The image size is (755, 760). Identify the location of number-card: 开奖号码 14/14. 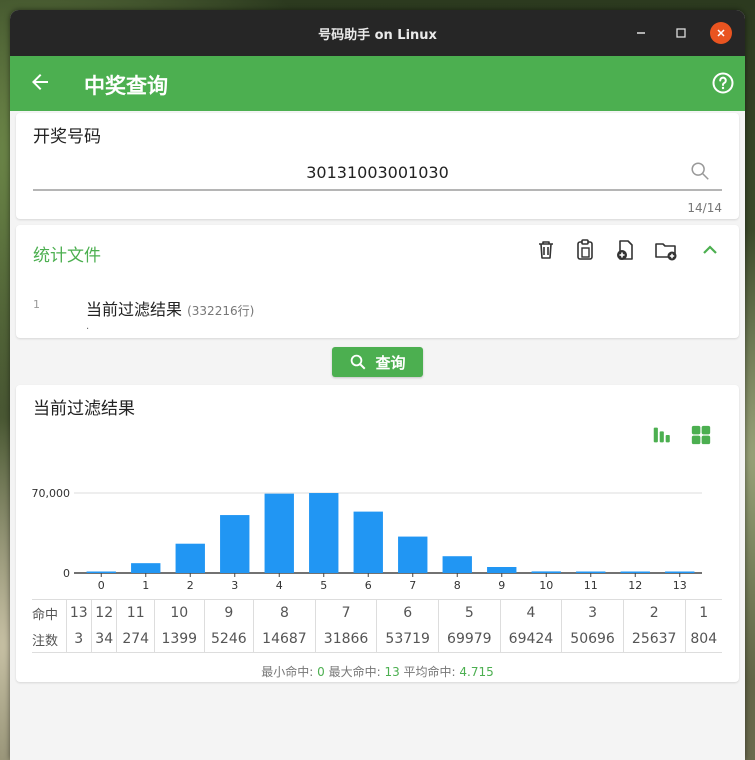
(377, 166).